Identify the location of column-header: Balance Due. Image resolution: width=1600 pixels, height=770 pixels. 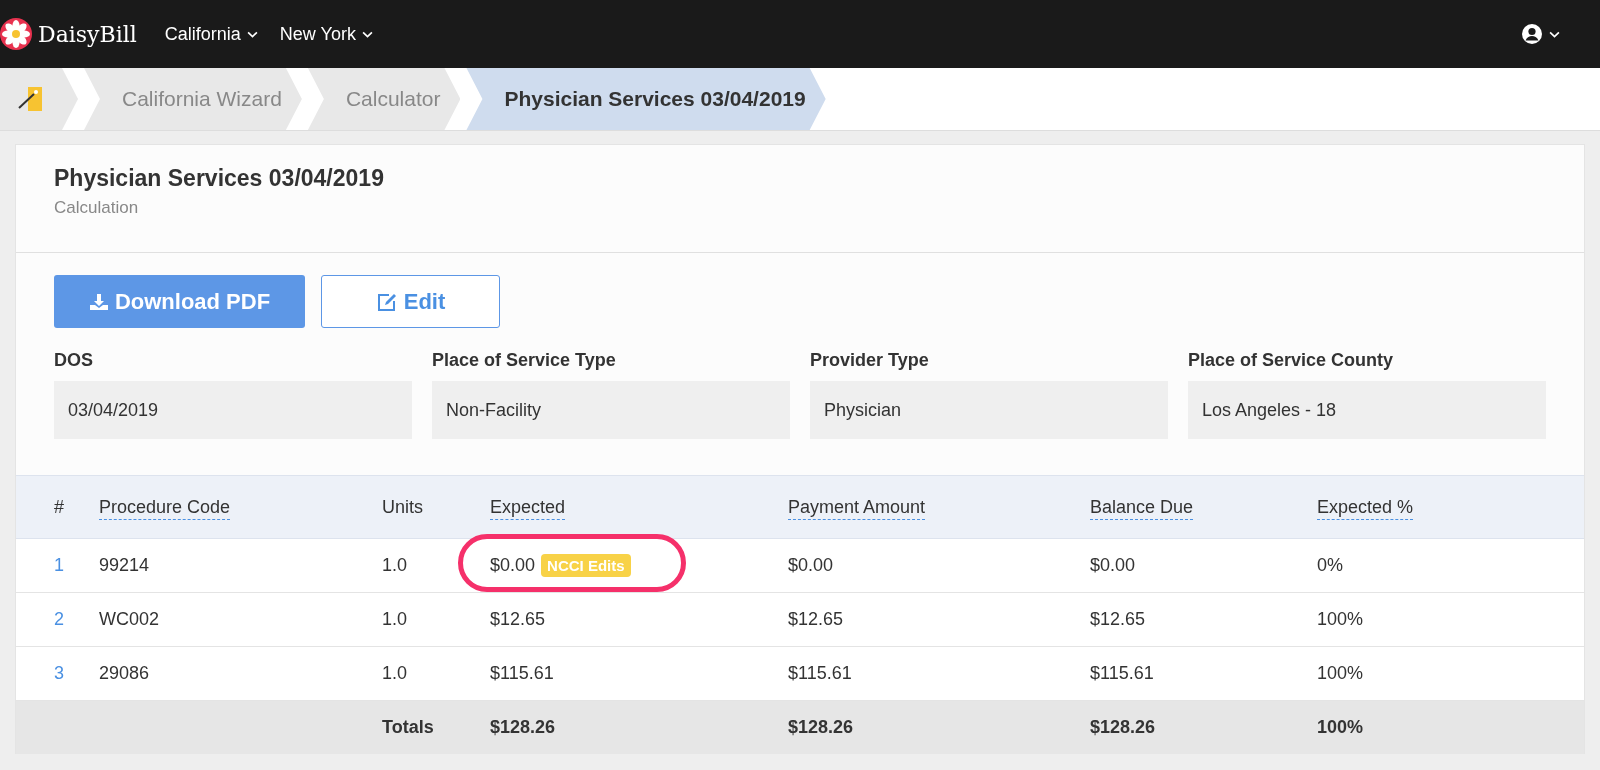
(1142, 508).